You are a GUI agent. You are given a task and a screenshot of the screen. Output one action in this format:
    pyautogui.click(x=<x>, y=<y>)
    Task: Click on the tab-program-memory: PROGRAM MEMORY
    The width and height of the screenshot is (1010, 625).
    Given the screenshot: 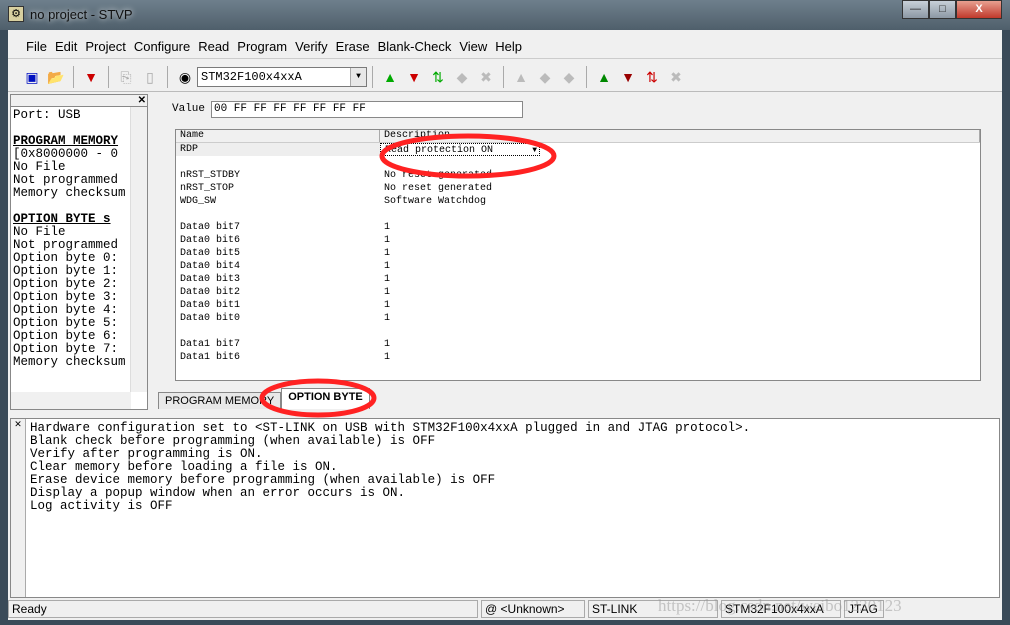 What is the action you would take?
    pyautogui.click(x=220, y=400)
    